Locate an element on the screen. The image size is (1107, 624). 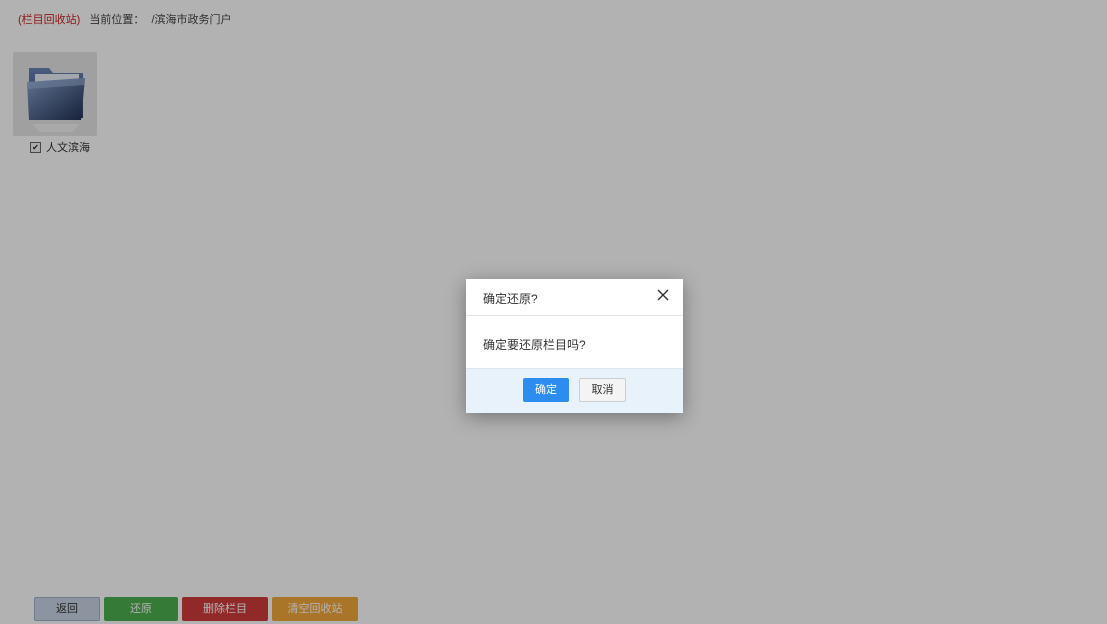
dialog-body: 确定要还原栏目吗? is located at coordinates (574, 342).